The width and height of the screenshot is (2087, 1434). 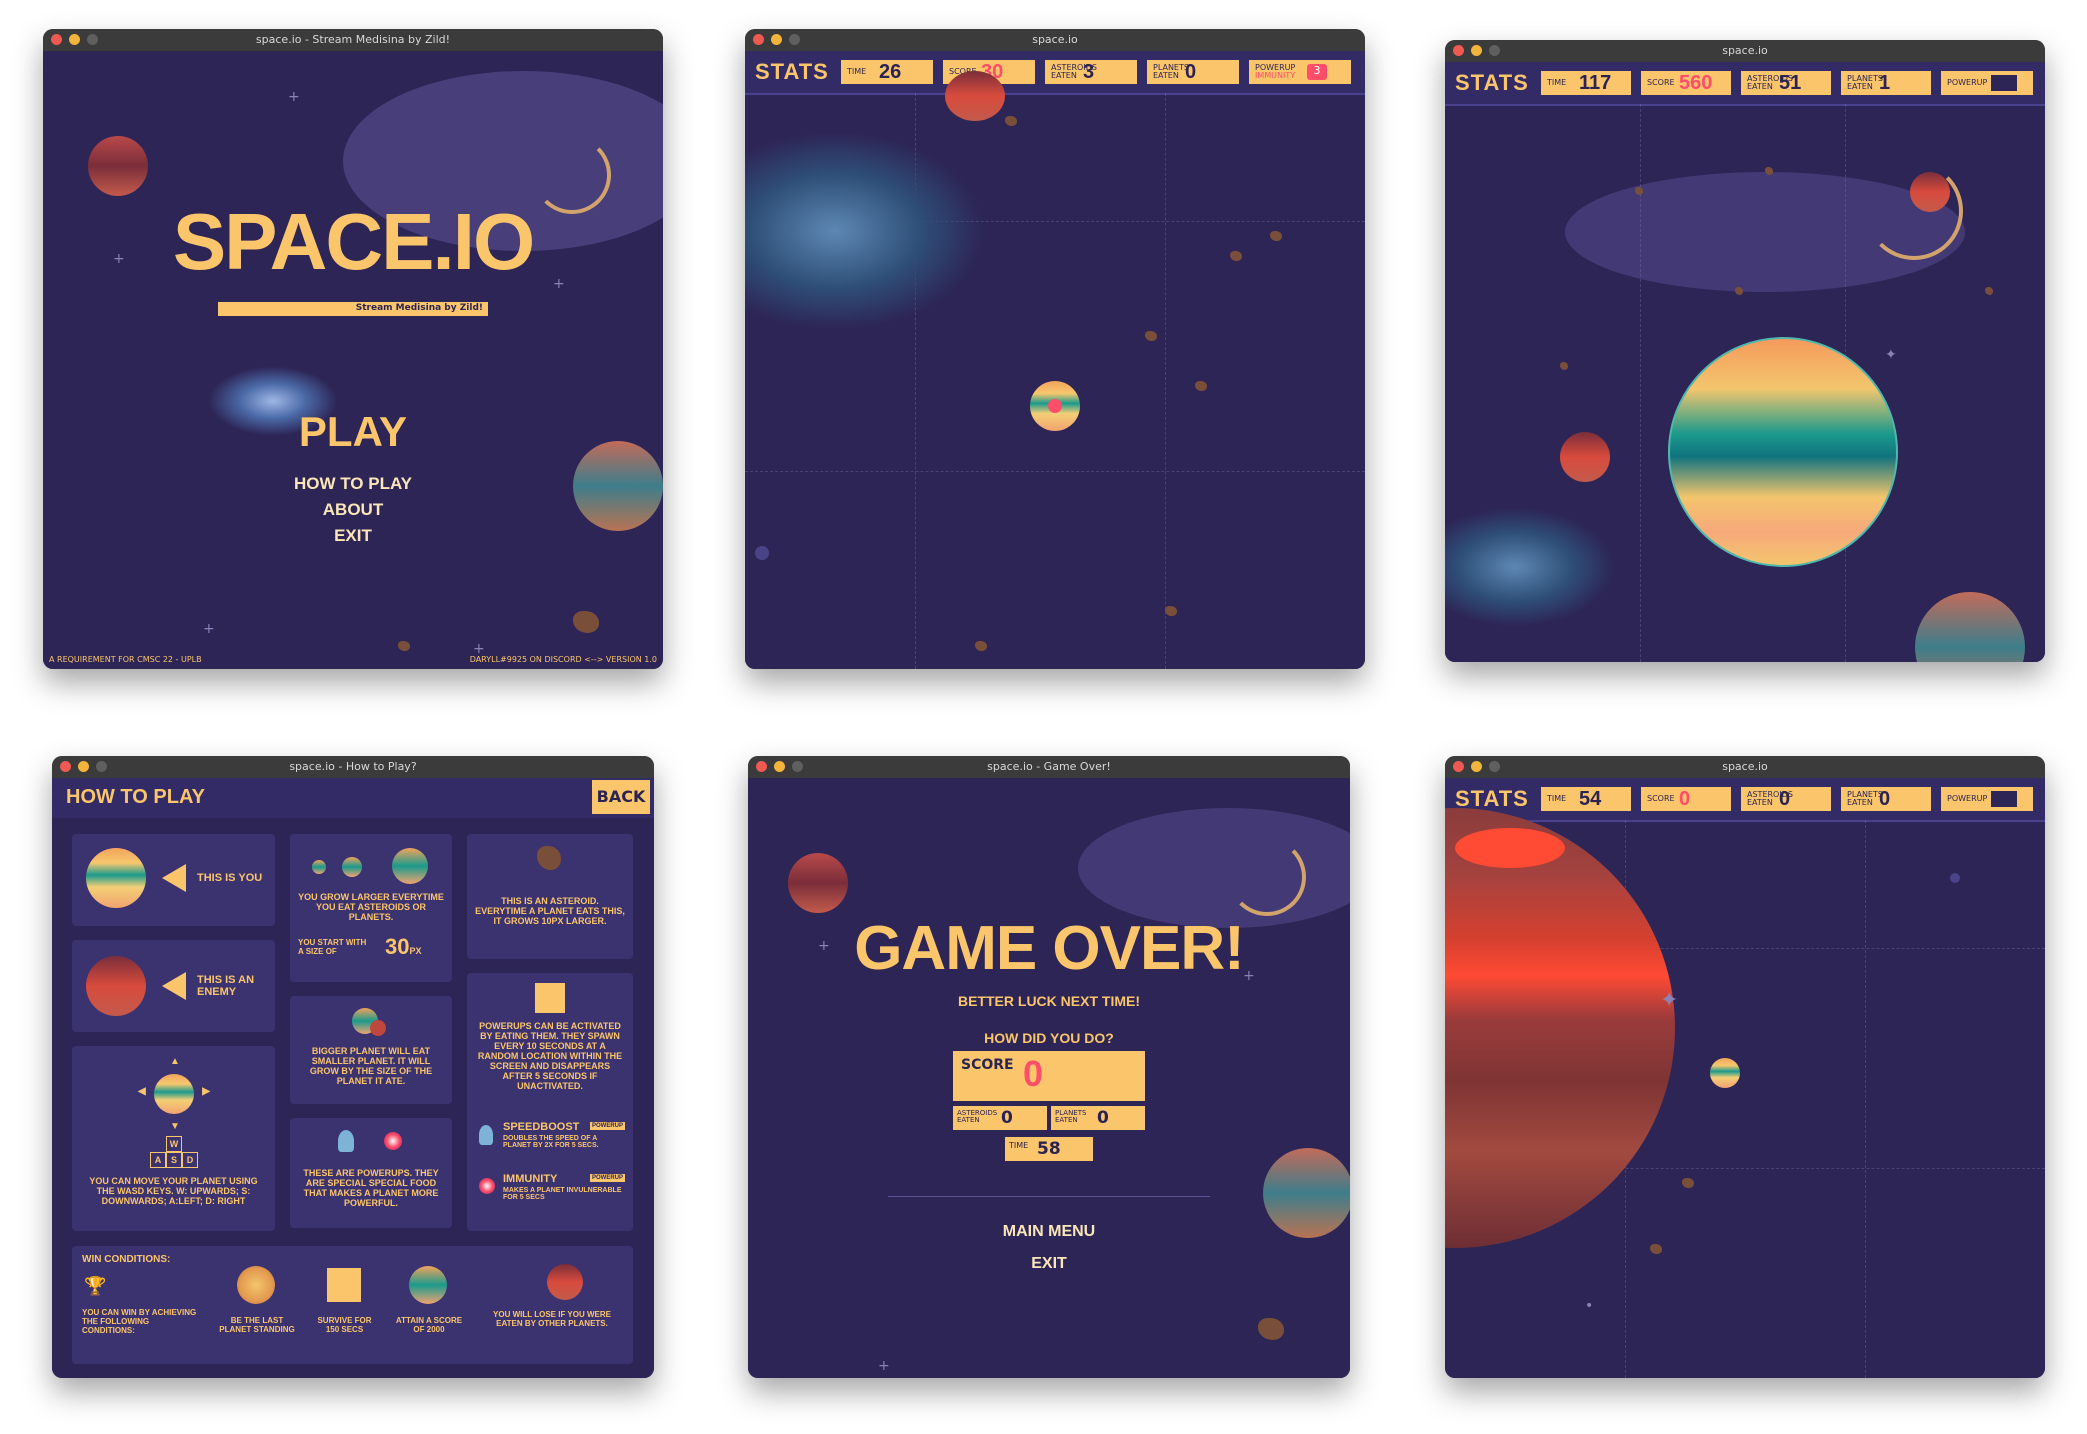 I want to click on sun-icon, so click(x=256, y=1285).